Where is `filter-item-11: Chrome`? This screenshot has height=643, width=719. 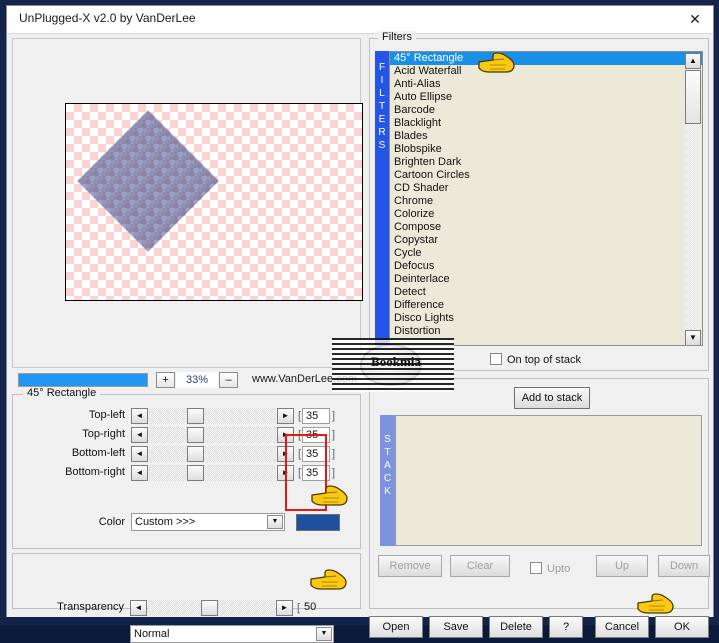 filter-item-11: Chrome is located at coordinates (546, 201).